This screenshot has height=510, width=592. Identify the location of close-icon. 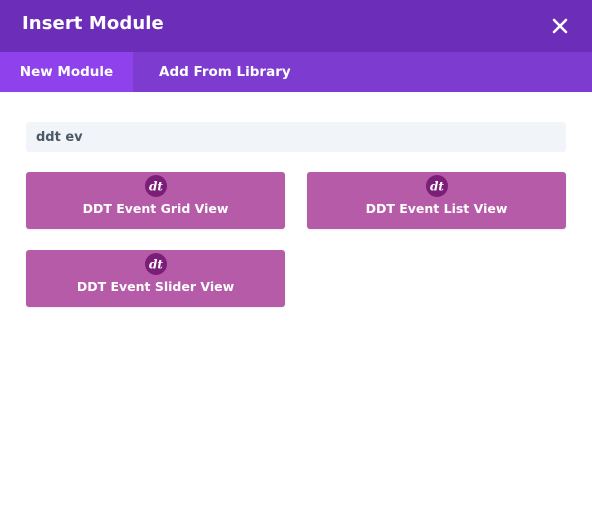
(560, 26).